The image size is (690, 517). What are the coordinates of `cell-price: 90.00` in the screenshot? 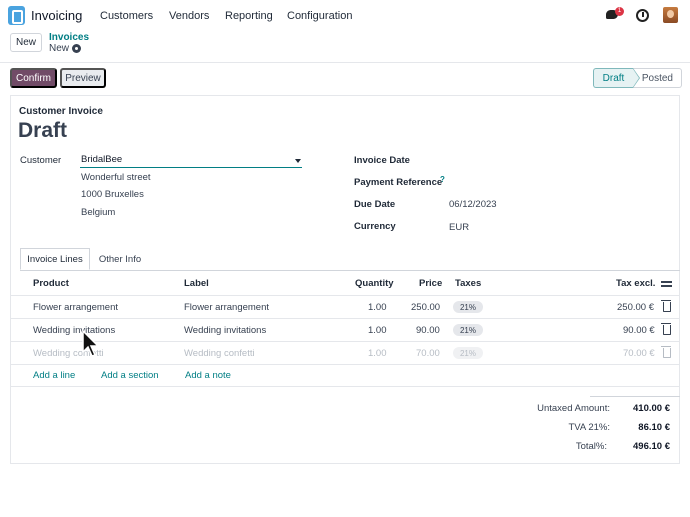 It's located at (428, 330).